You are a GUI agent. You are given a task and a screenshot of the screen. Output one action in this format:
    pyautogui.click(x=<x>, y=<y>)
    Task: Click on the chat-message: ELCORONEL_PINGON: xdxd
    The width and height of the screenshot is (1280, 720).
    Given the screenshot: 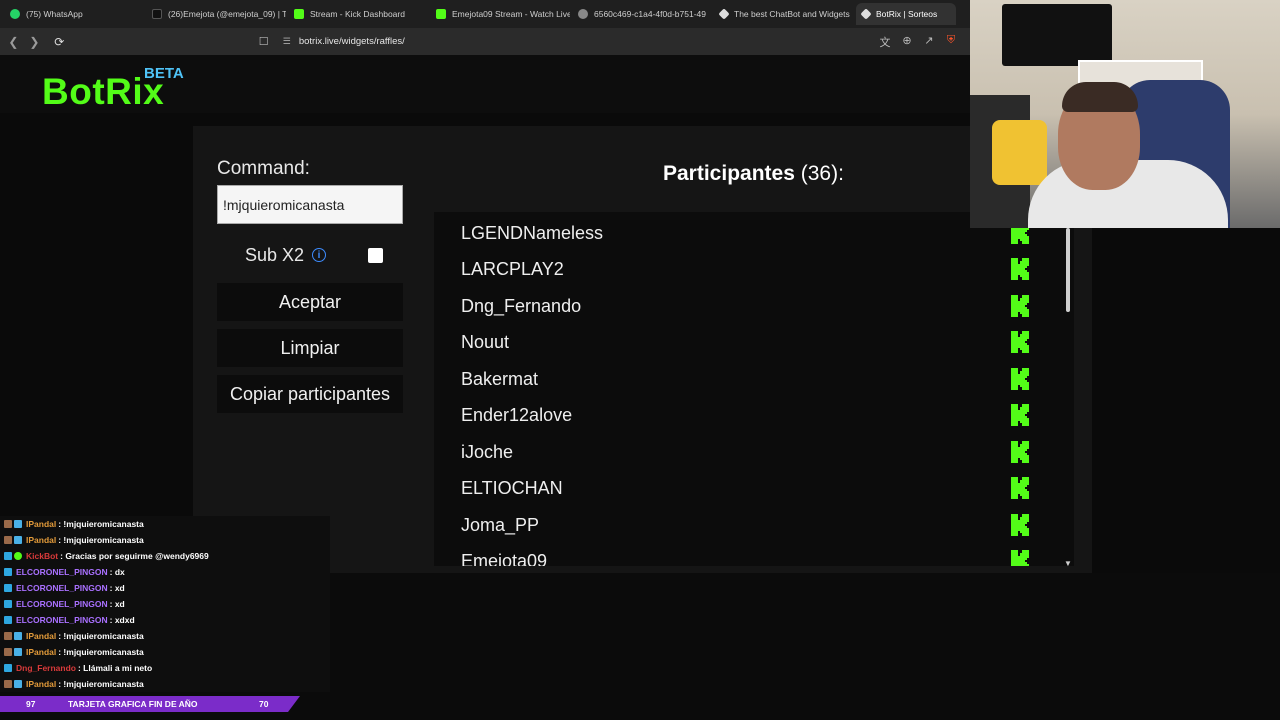 What is the action you would take?
    pyautogui.click(x=69, y=620)
    